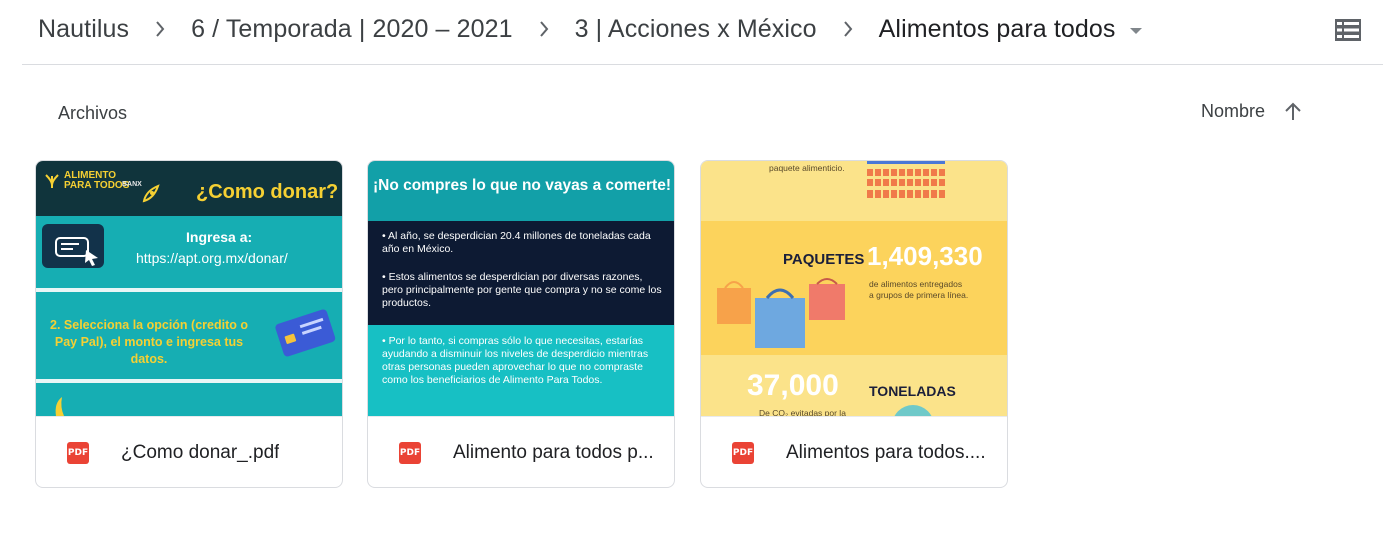 The height and width of the screenshot is (551, 1383). Describe the element at coordinates (702, 64) in the screenshot. I see `header-divider` at that location.